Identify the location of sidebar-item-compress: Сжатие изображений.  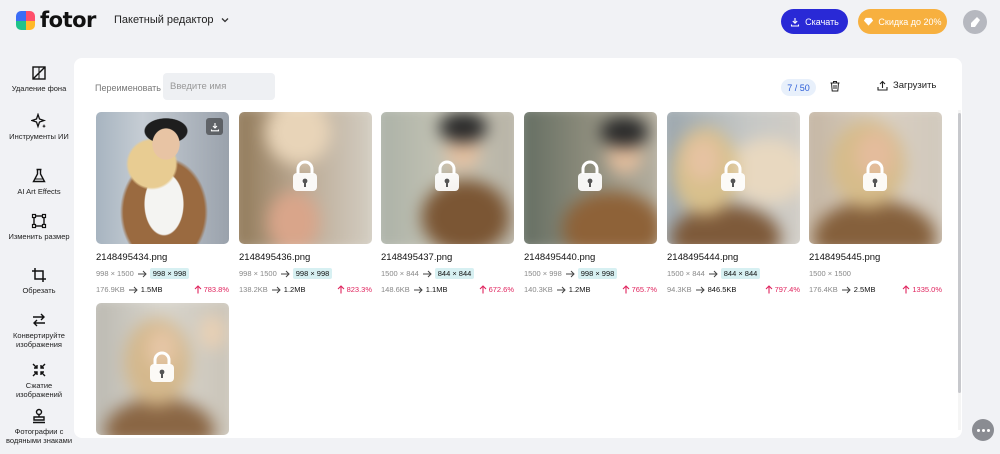
(39, 380).